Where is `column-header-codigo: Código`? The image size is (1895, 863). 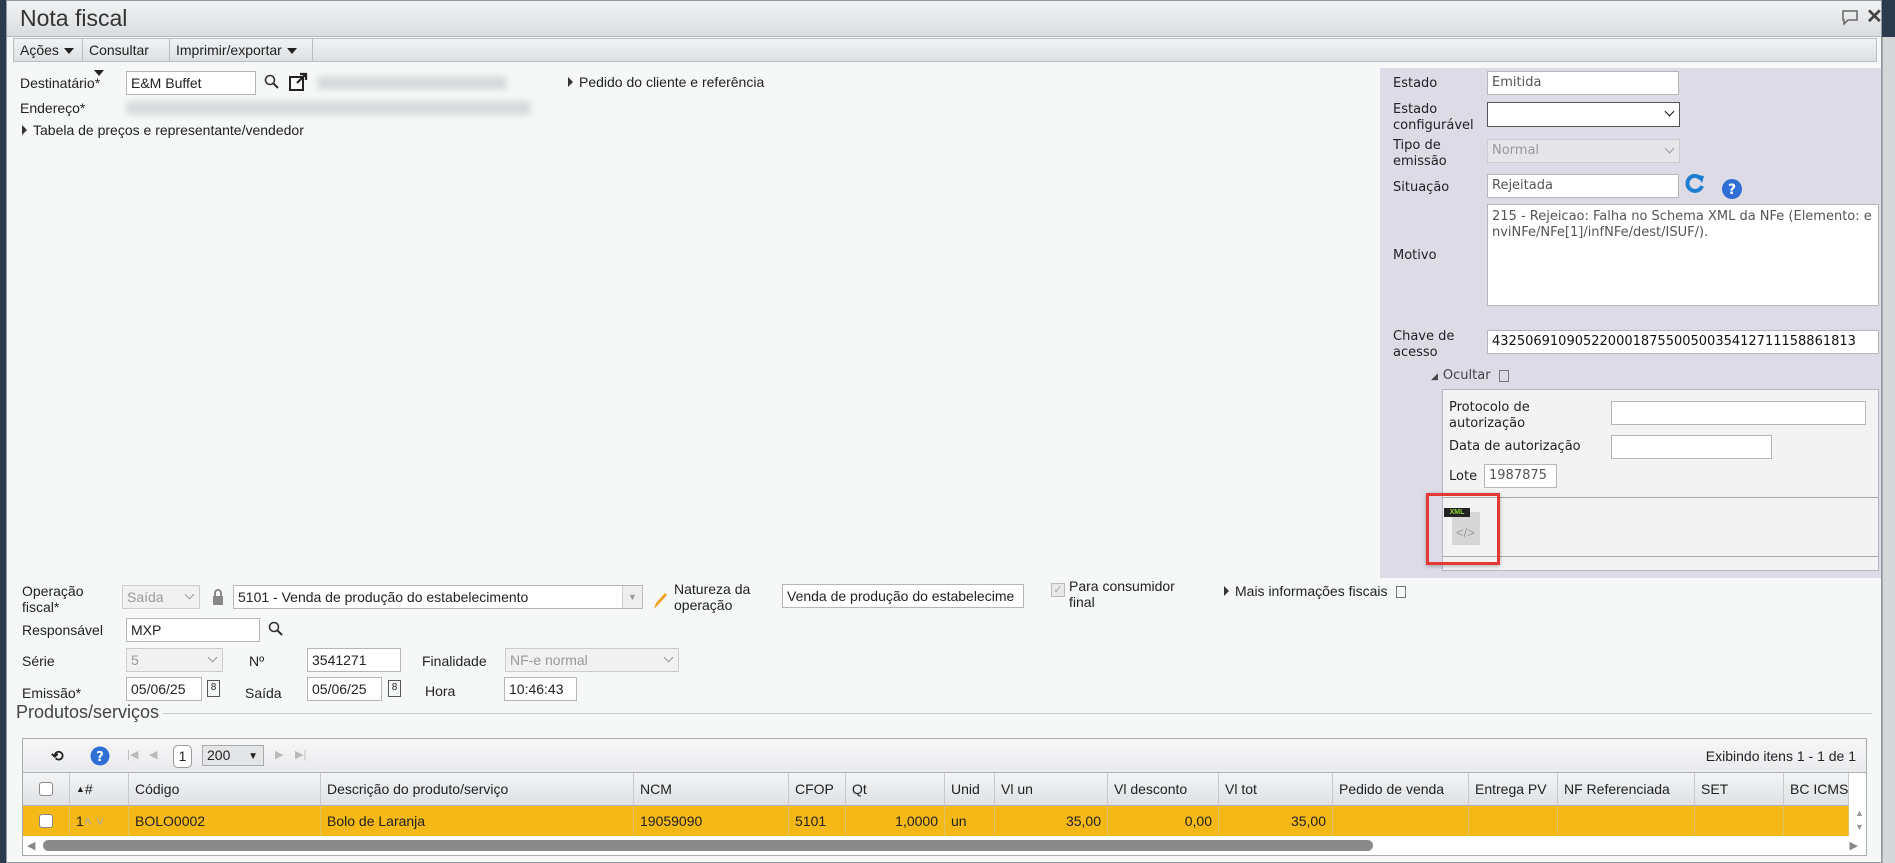
column-header-codigo: Código is located at coordinates (225, 789).